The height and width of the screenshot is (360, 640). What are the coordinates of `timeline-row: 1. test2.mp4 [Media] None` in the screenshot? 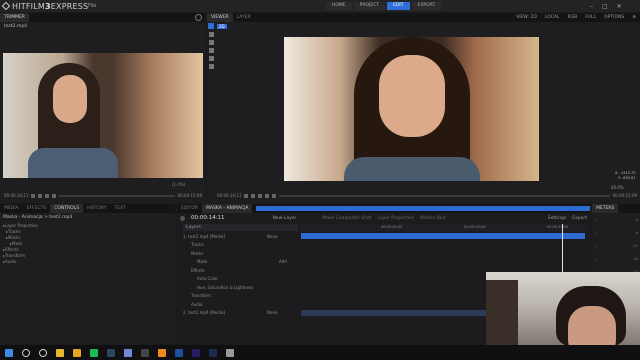 It's located at (385, 236).